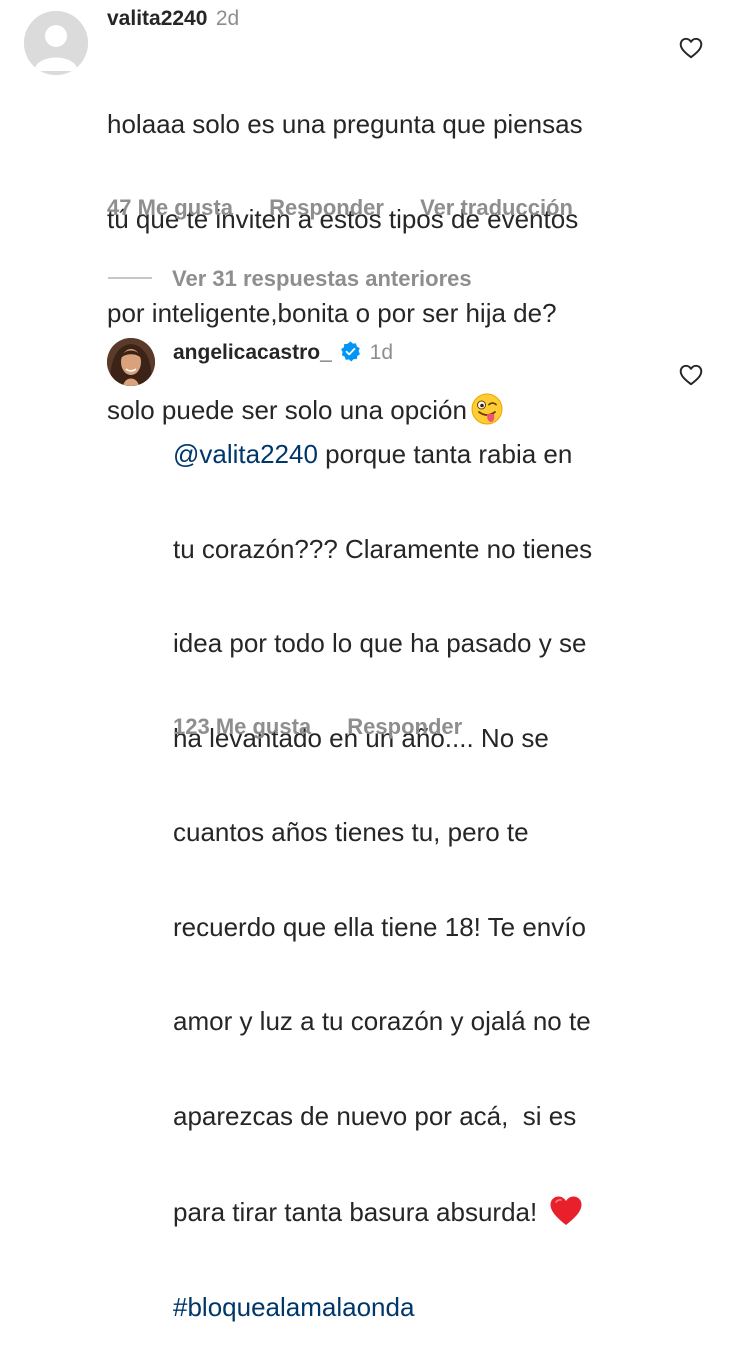 The width and height of the screenshot is (750, 1355). I want to click on reply-line: para tirar tanta basura absurda!, so click(382, 1212).